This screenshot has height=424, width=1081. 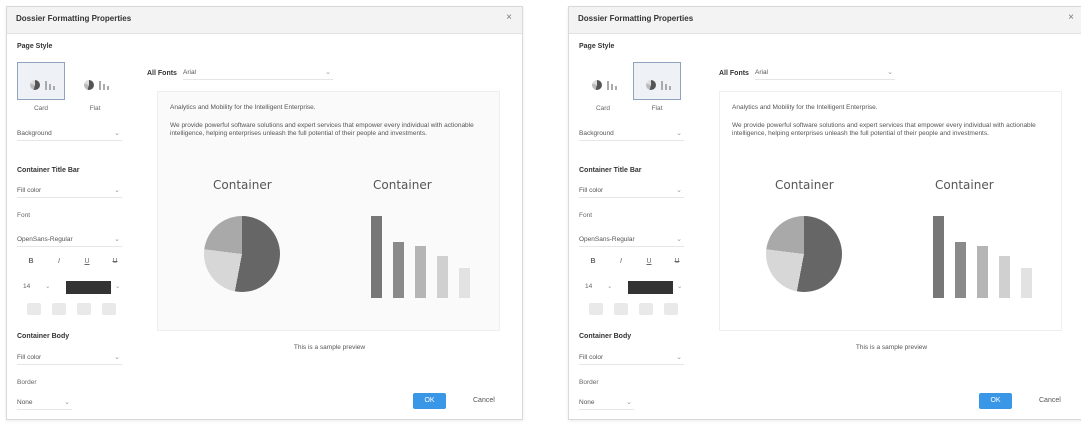 I want to click on border-label: Border, so click(x=589, y=382).